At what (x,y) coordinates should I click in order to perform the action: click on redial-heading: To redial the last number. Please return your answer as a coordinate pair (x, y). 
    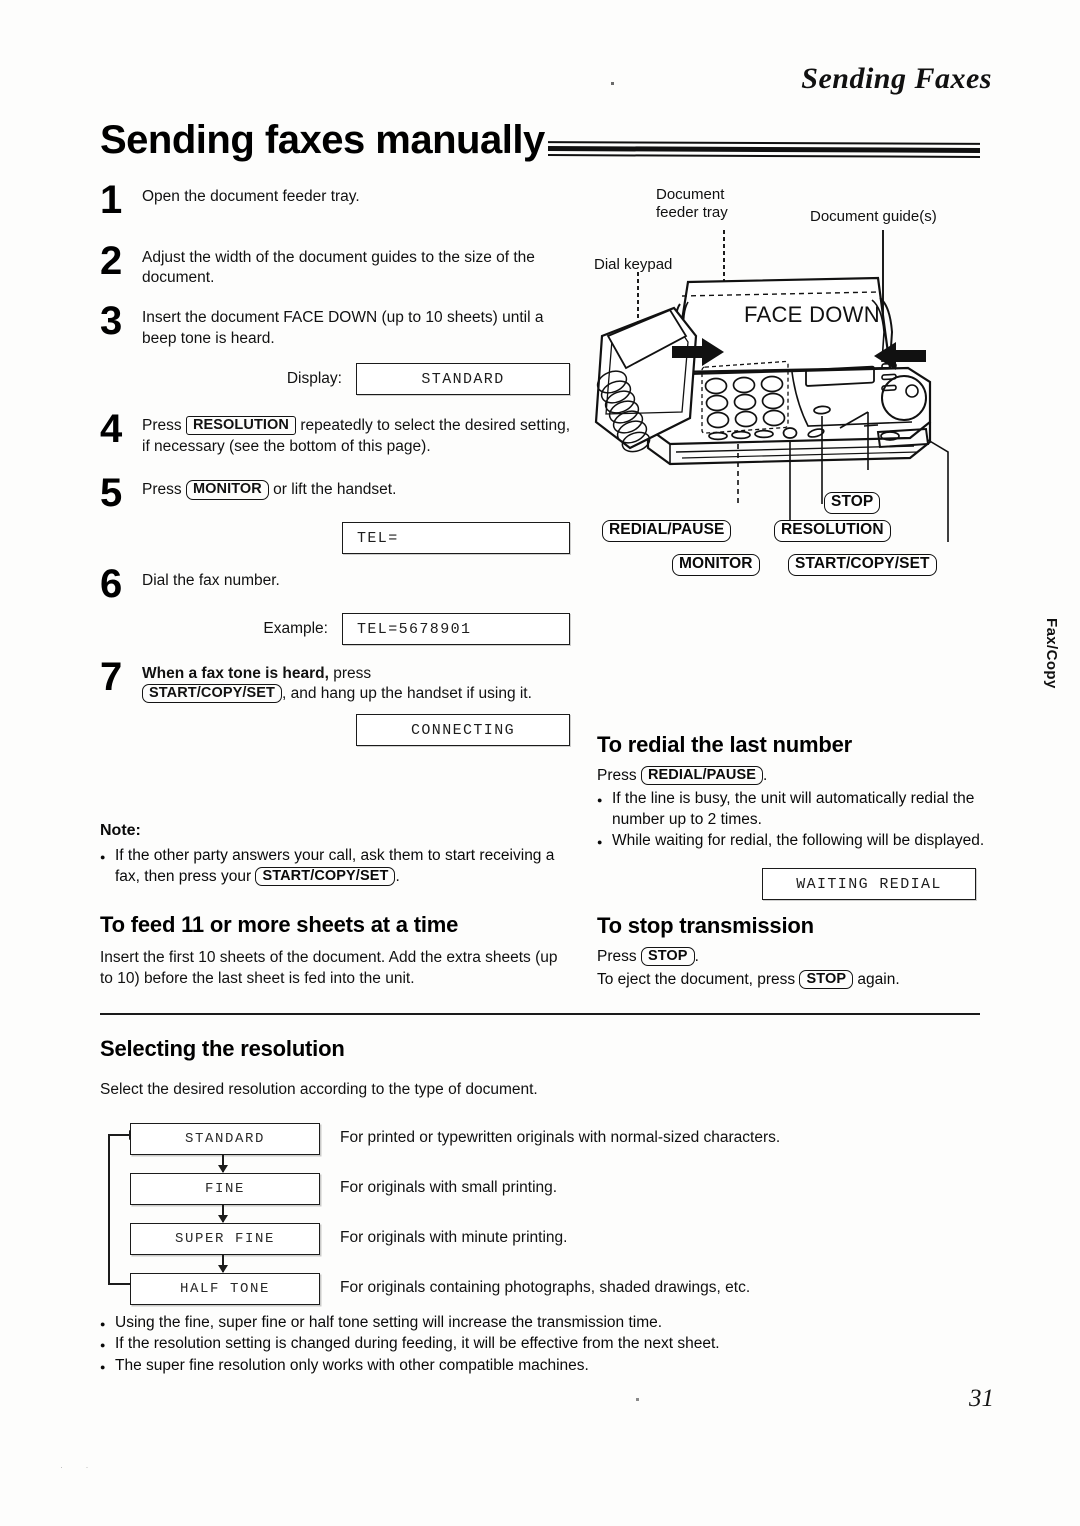
    Looking at the image, I should click on (724, 744).